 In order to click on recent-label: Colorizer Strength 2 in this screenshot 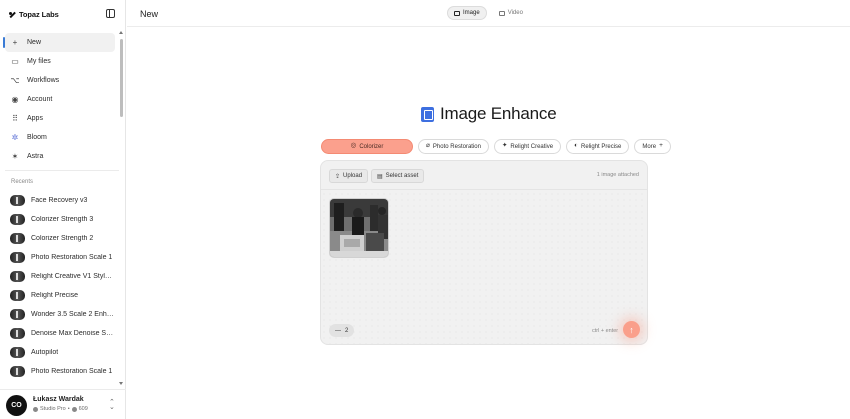, I will do `click(62, 238)`.